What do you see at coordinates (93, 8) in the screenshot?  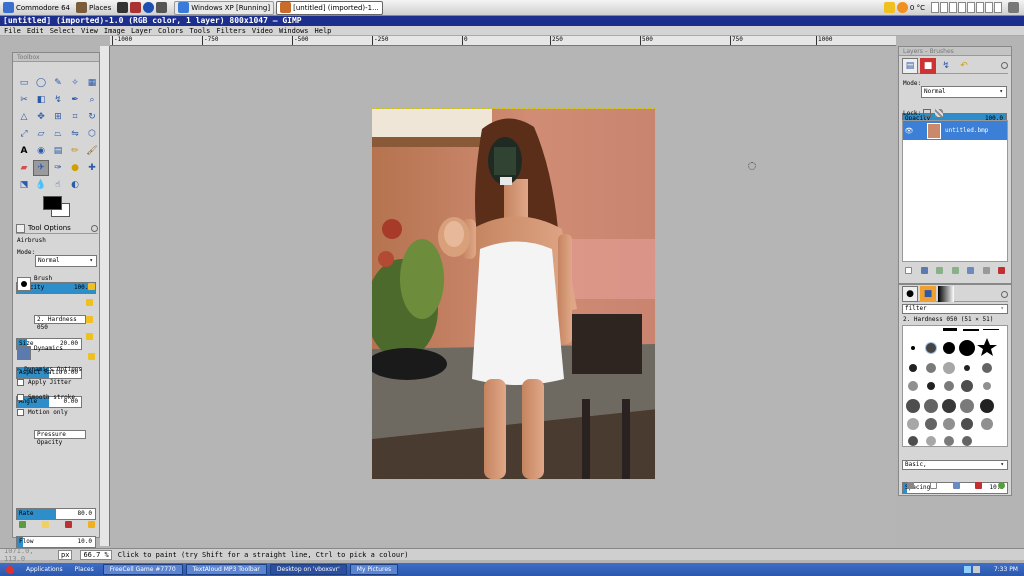 I see `places-menu: Places` at bounding box center [93, 8].